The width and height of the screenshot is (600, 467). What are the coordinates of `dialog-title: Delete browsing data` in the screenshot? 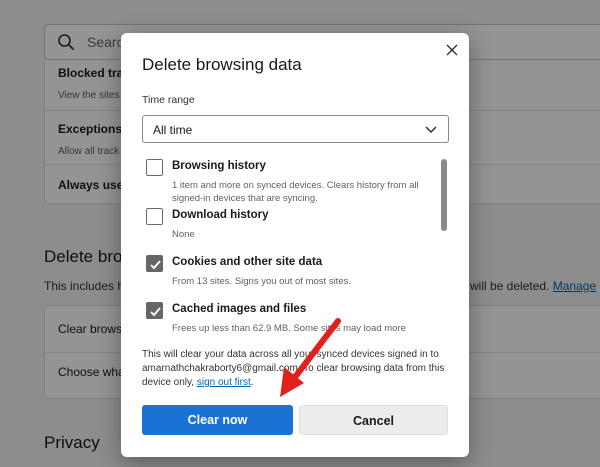 It's located at (222, 64).